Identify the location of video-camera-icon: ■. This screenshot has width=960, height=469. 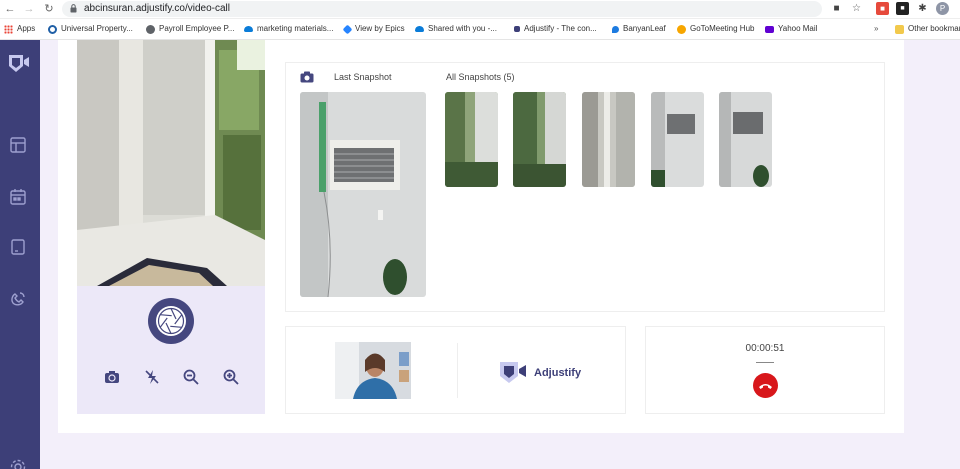
(836, 8).